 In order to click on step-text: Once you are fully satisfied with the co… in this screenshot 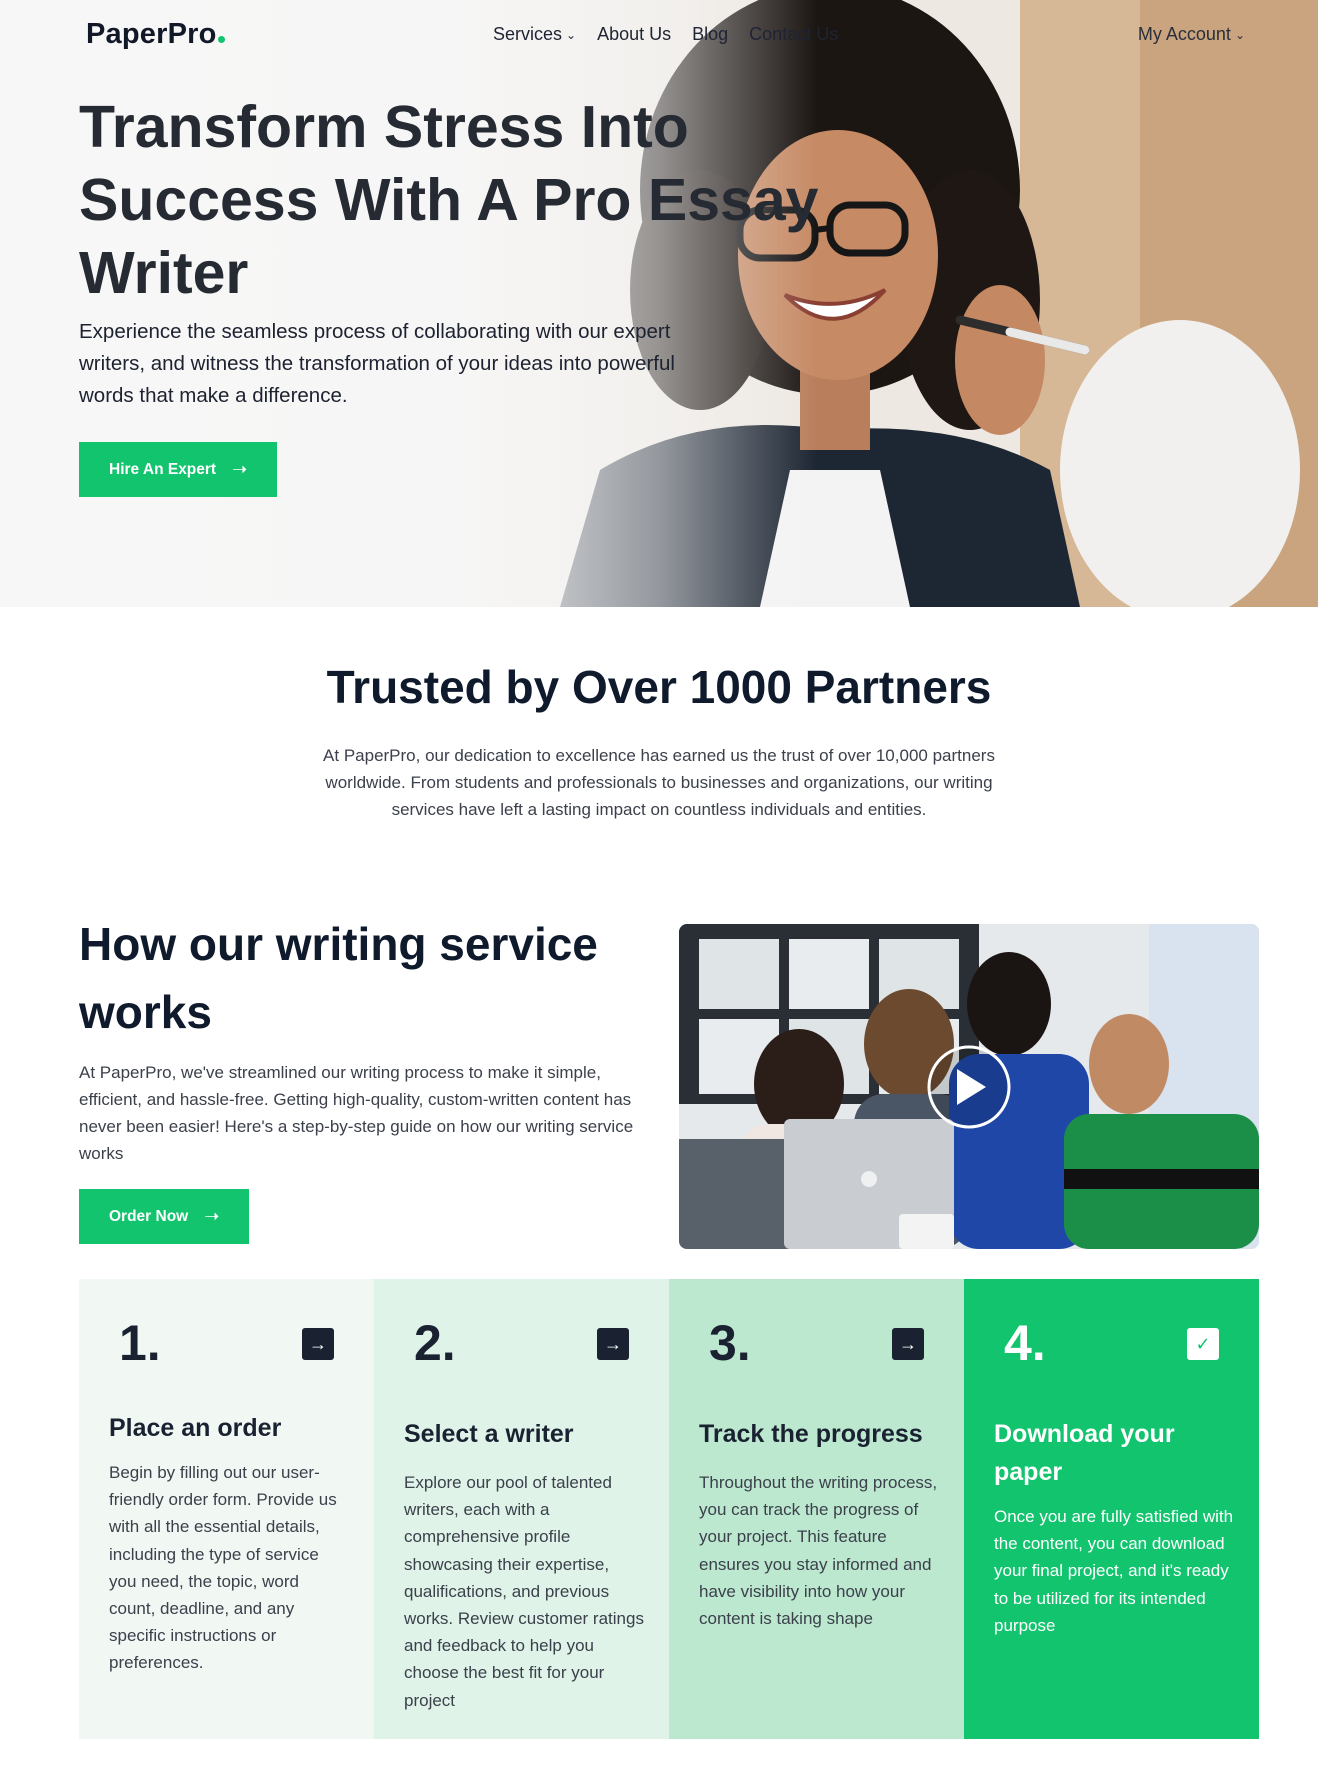, I will do `click(1114, 1571)`.